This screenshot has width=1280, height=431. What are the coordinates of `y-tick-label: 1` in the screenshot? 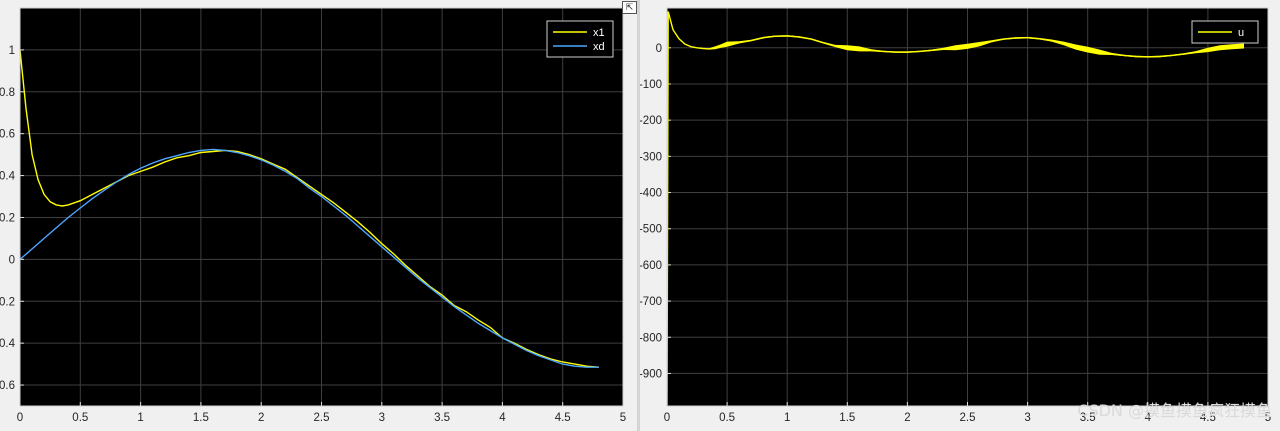 It's located at (12, 51).